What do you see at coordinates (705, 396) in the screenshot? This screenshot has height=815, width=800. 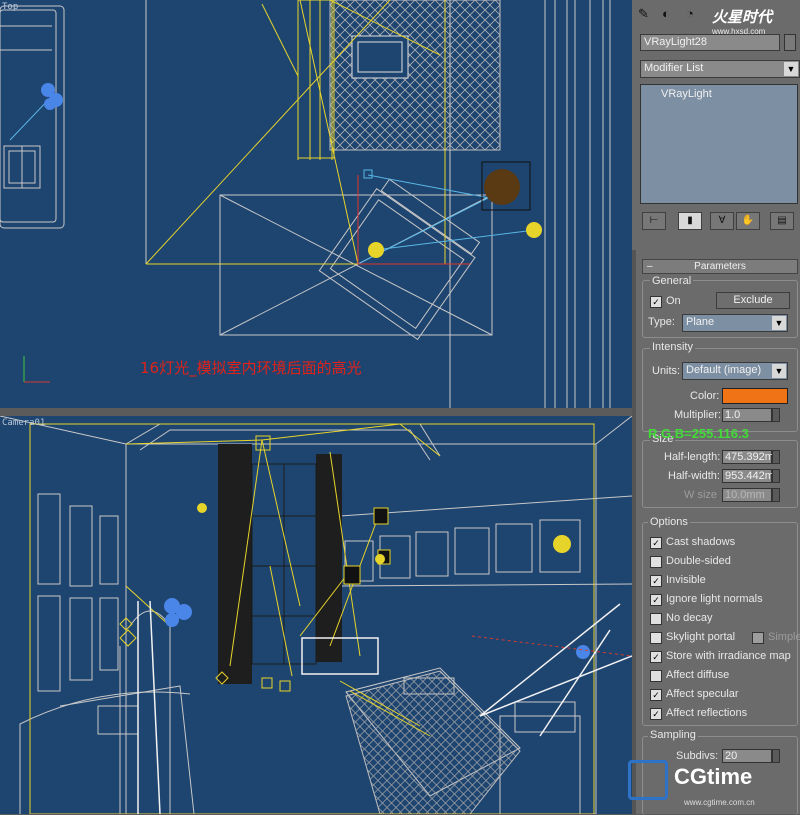 I see `color-label: Color:` at bounding box center [705, 396].